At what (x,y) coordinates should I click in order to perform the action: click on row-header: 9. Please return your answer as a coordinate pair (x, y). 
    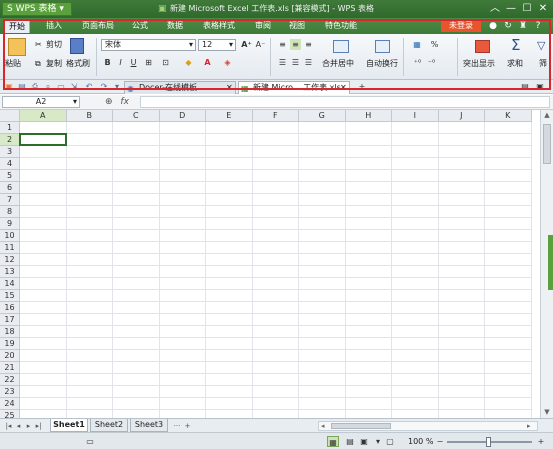
    Looking at the image, I should click on (10, 224).